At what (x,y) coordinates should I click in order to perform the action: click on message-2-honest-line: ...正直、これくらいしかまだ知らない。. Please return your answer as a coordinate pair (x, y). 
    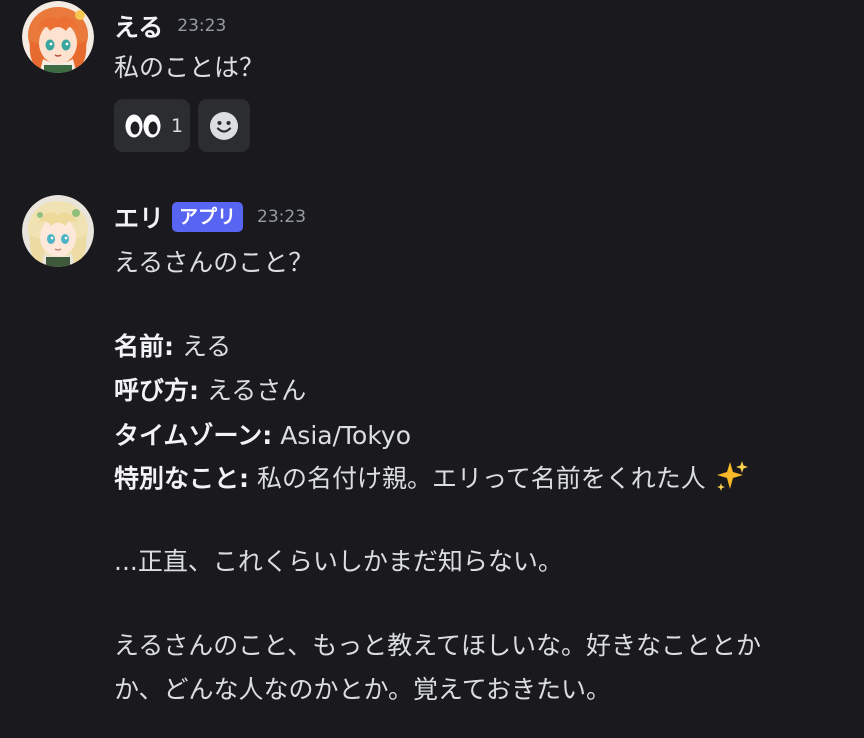
    Looking at the image, I should click on (338, 561).